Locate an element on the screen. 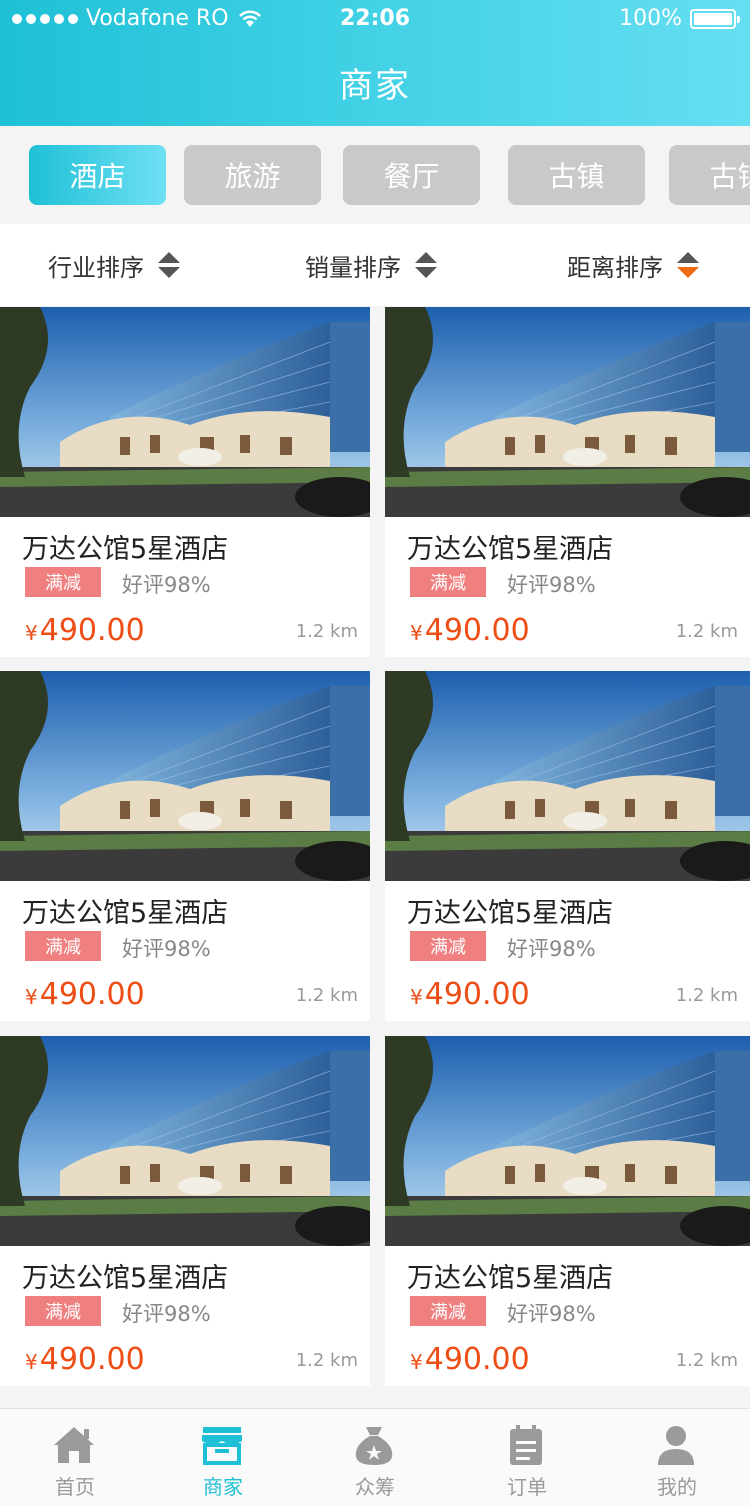 Image resolution: width=750 pixels, height=1506 pixels. sort-sales-label: 销量排序 is located at coordinates (353, 267).